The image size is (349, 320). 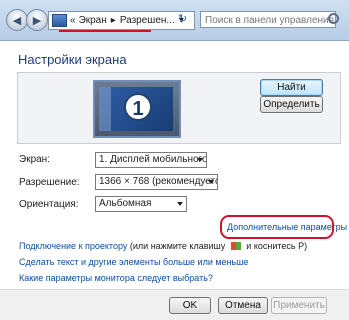 What do you see at coordinates (277, 246) in the screenshot?
I see `projector-text-b: и коснитесь P)` at bounding box center [277, 246].